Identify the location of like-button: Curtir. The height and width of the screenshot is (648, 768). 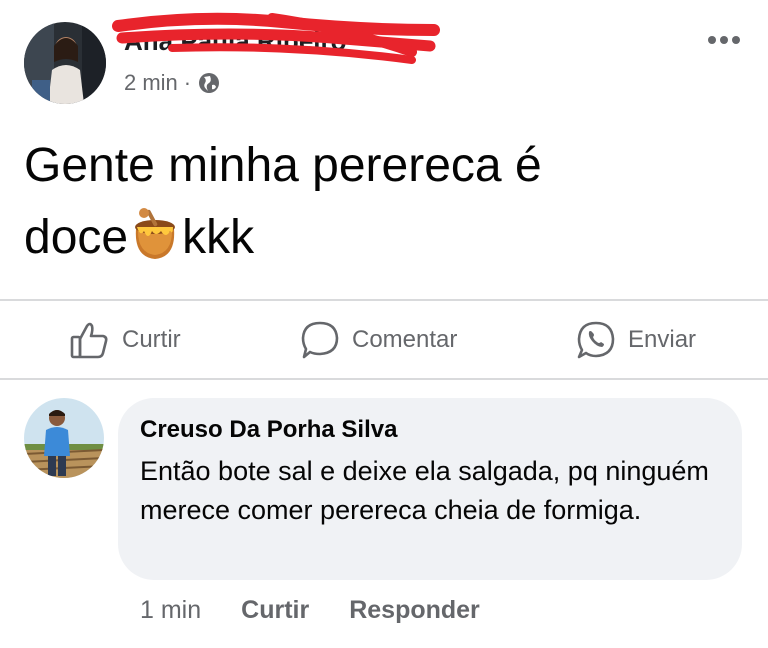
(125, 340).